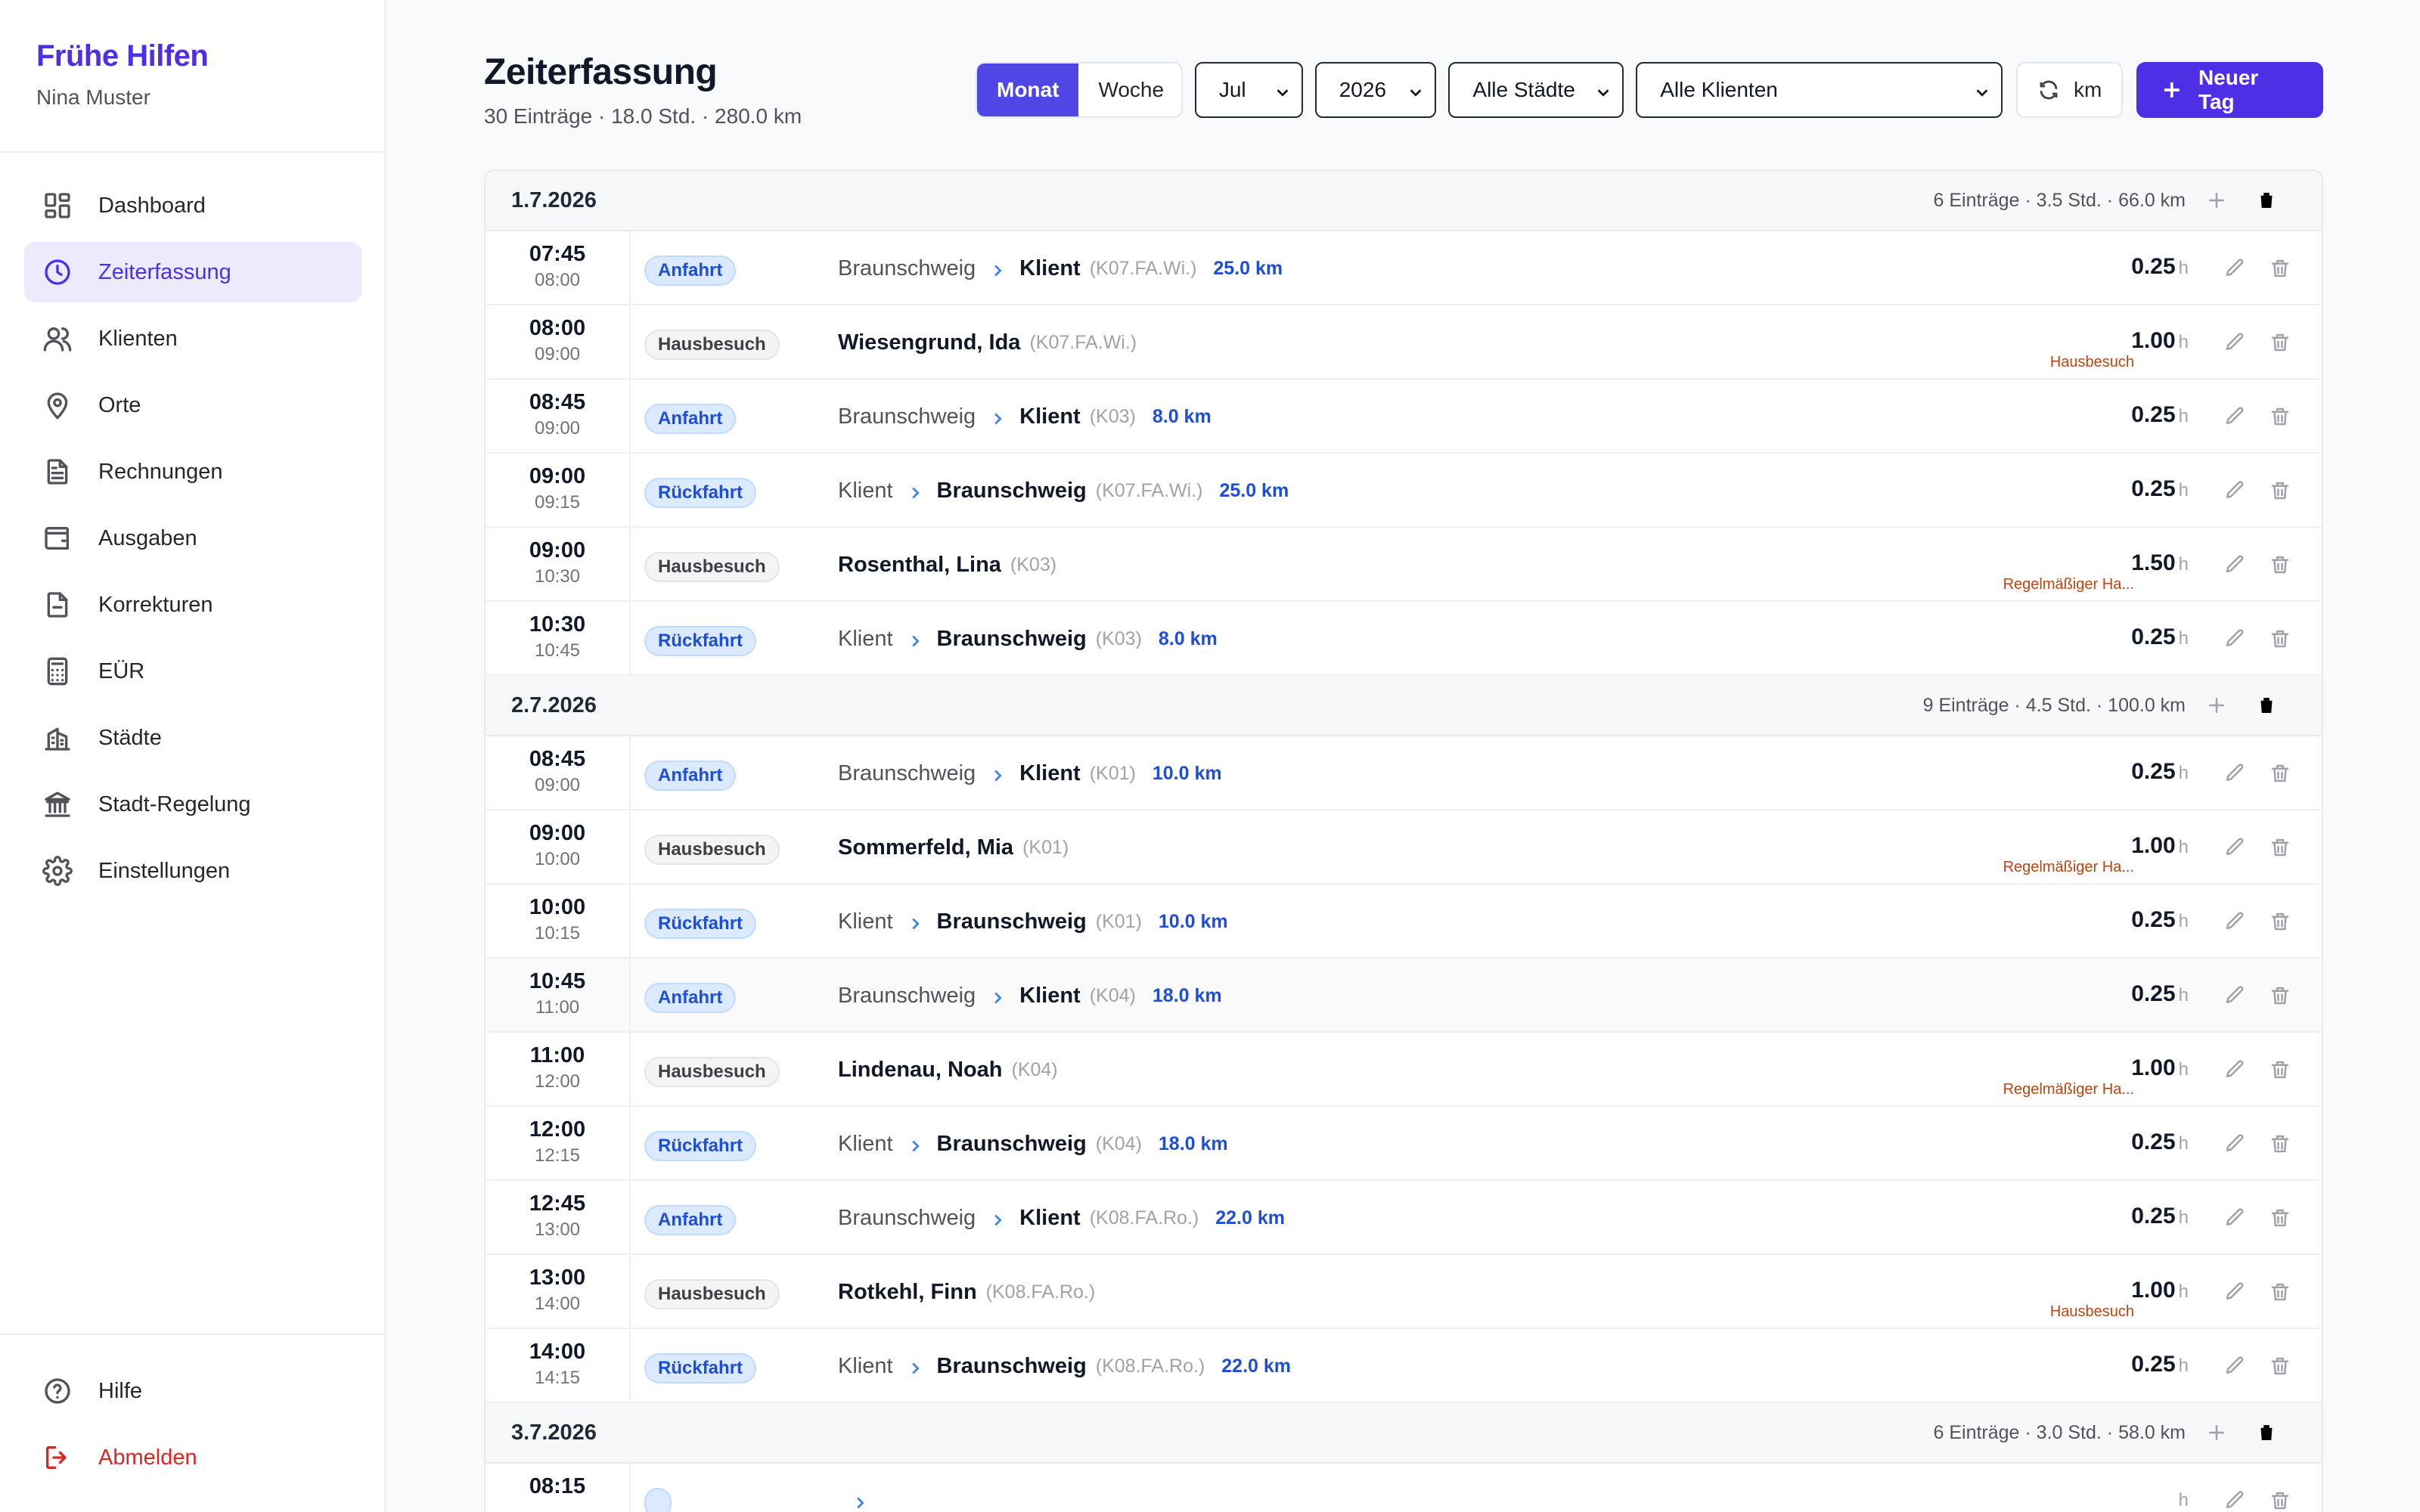  What do you see at coordinates (557, 785) in the screenshot?
I see `end-time: 09:00` at bounding box center [557, 785].